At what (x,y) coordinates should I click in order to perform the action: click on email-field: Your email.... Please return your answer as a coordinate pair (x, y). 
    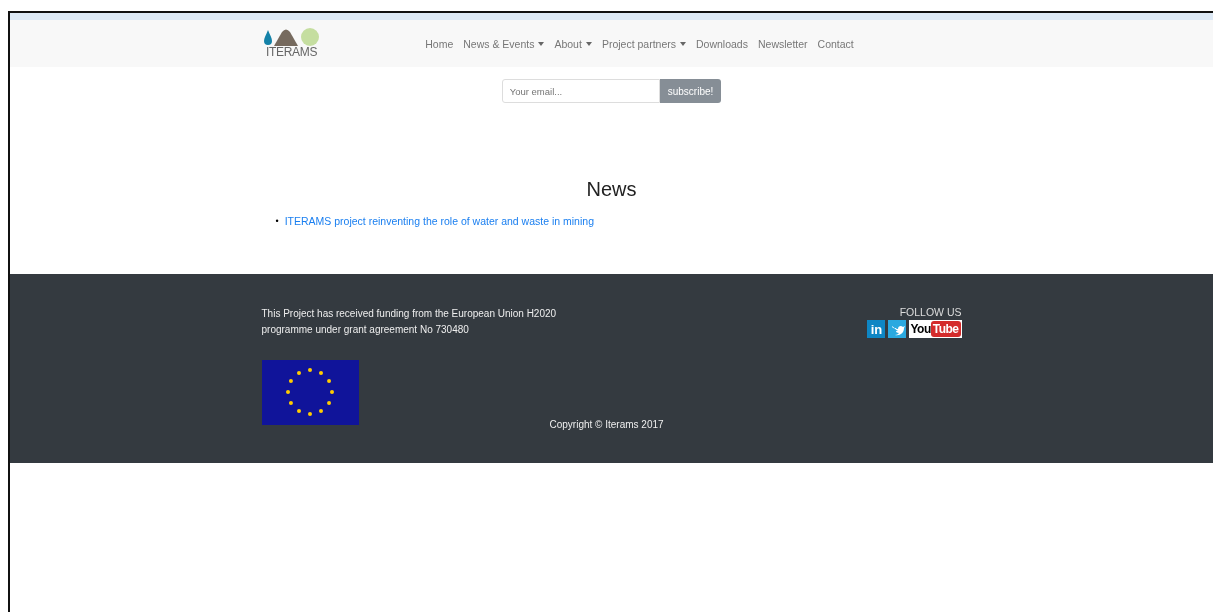
    Looking at the image, I should click on (580, 91).